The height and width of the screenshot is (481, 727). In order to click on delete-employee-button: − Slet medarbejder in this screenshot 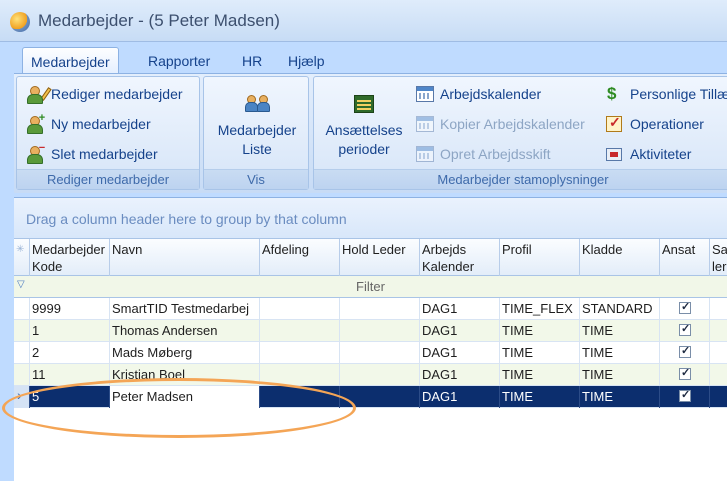, I will do `click(91, 154)`.